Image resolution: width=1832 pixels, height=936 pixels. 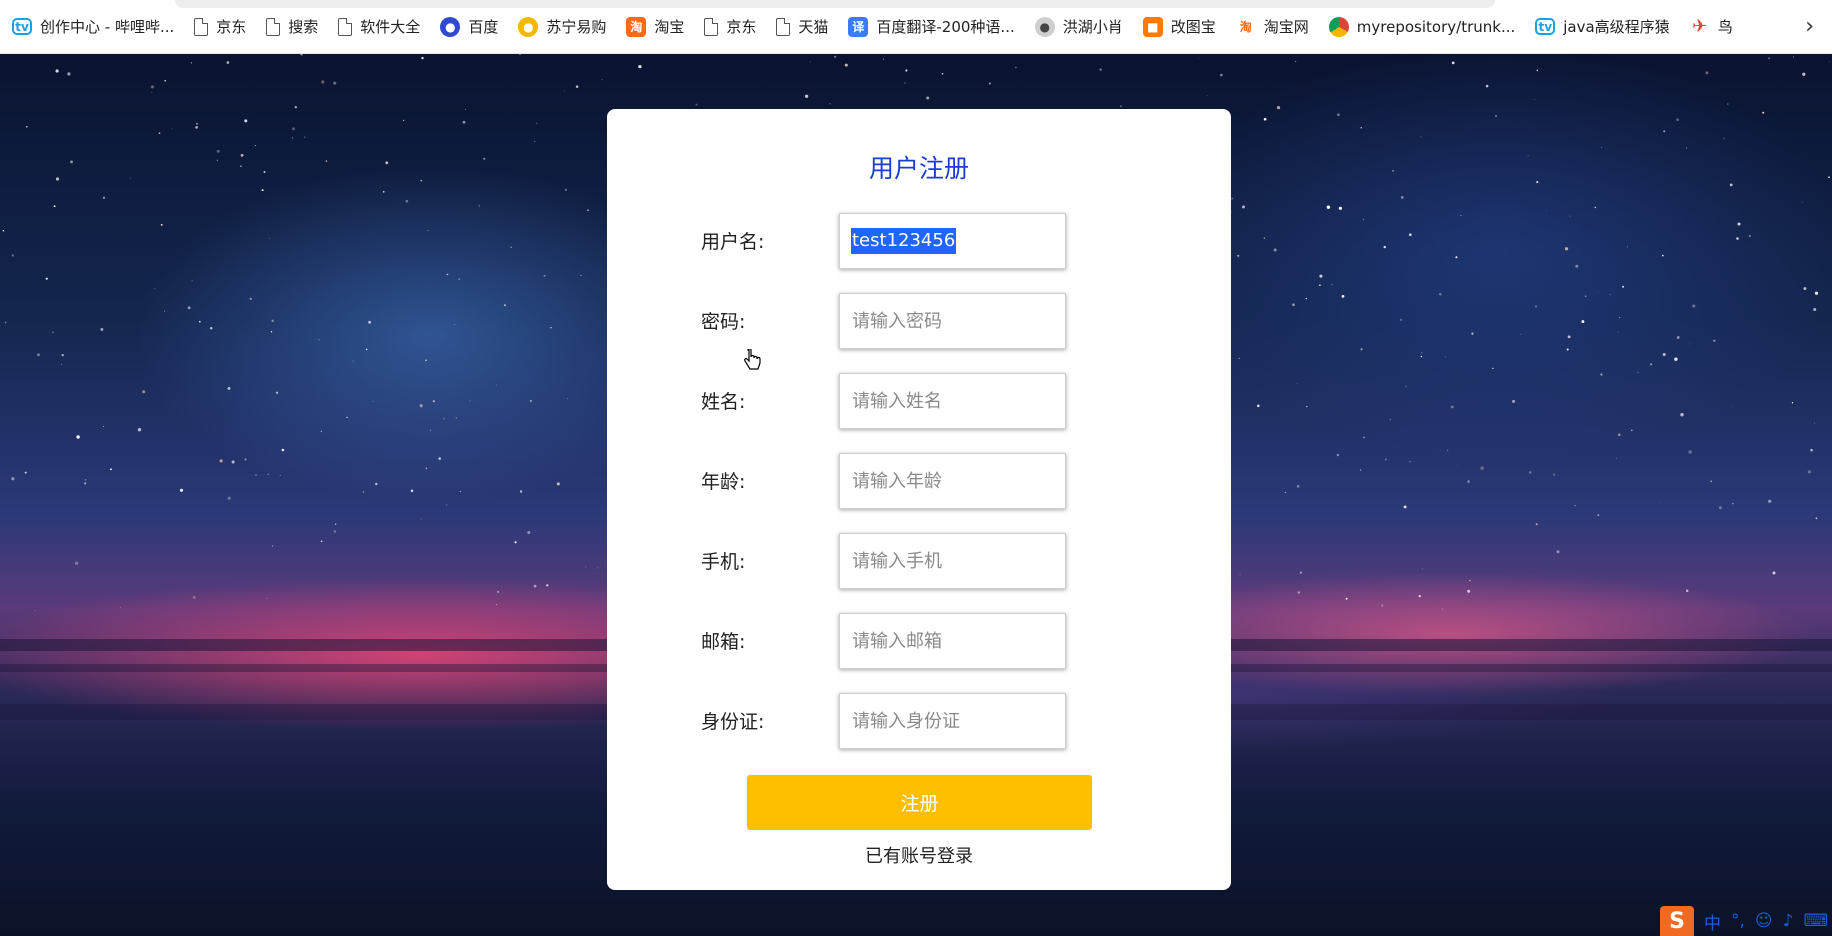 What do you see at coordinates (723, 642) in the screenshot?
I see `email-label: 邮箱:` at bounding box center [723, 642].